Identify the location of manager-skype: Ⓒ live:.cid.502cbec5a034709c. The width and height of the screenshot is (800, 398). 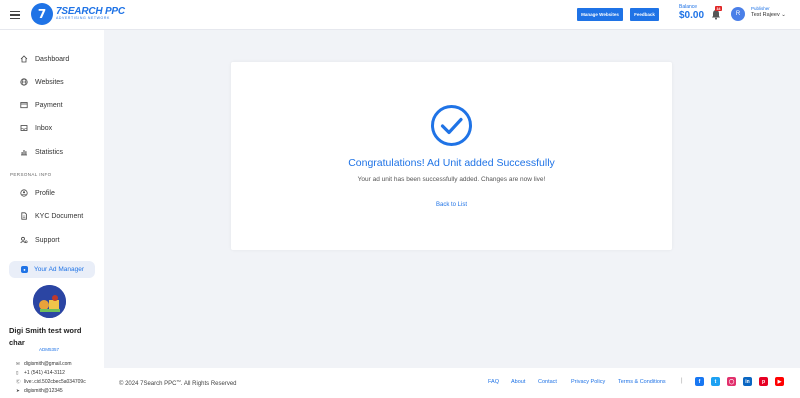
(51, 382).